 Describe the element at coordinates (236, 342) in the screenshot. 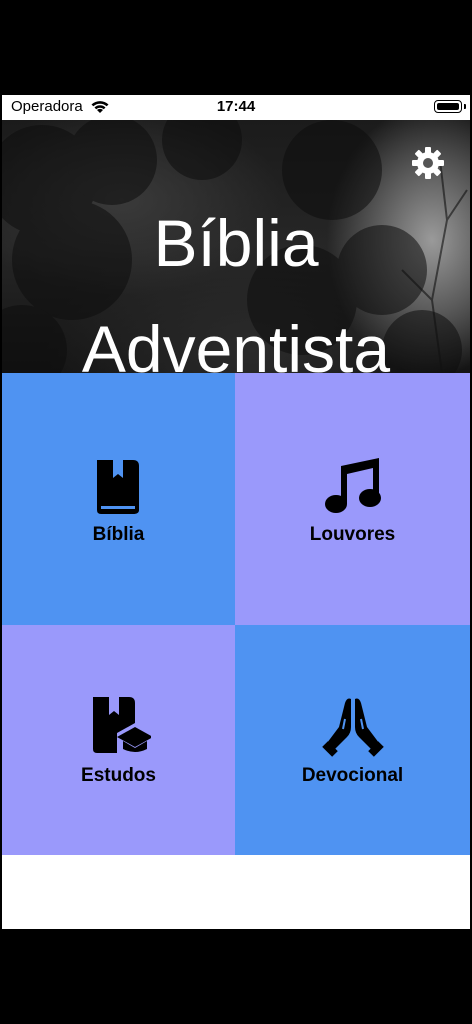

I see `app-title-line2: Adventista` at that location.